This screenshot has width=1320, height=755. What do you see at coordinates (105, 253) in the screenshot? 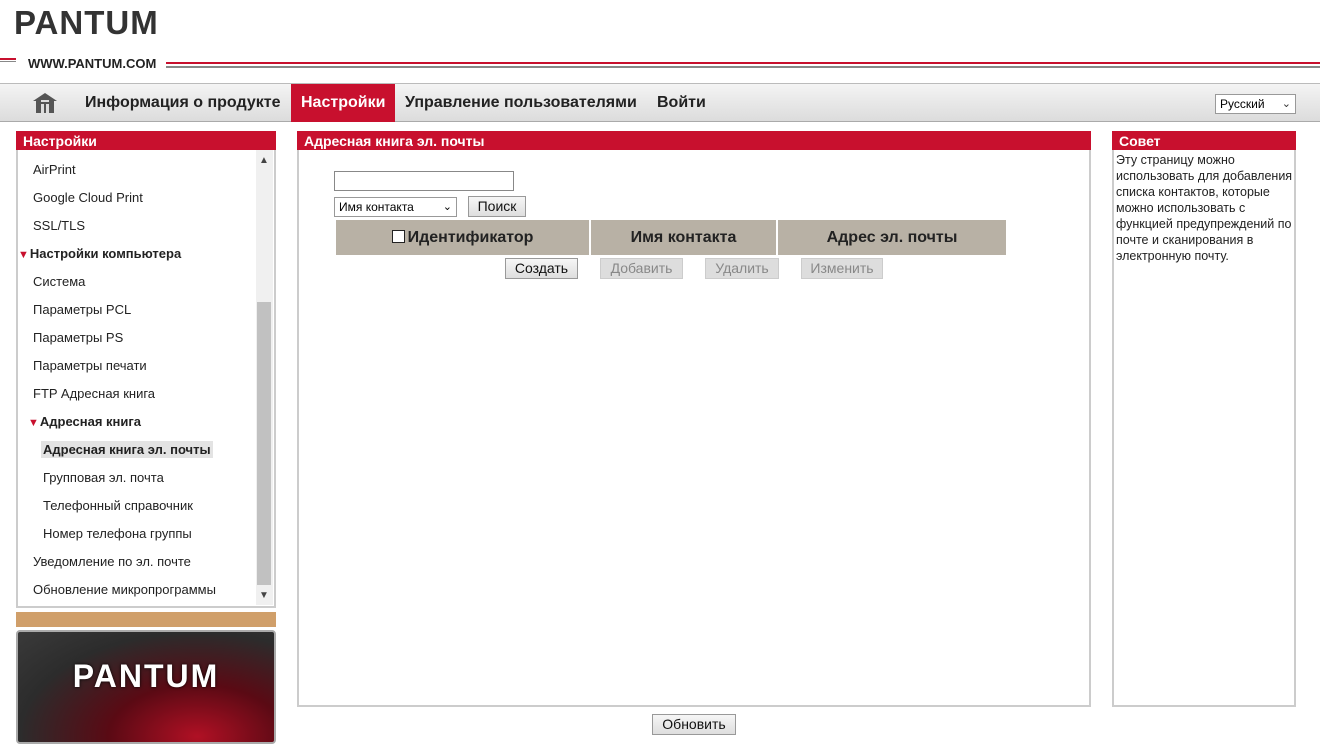
I see `sidebar-group-label: Настройки компьютера` at bounding box center [105, 253].